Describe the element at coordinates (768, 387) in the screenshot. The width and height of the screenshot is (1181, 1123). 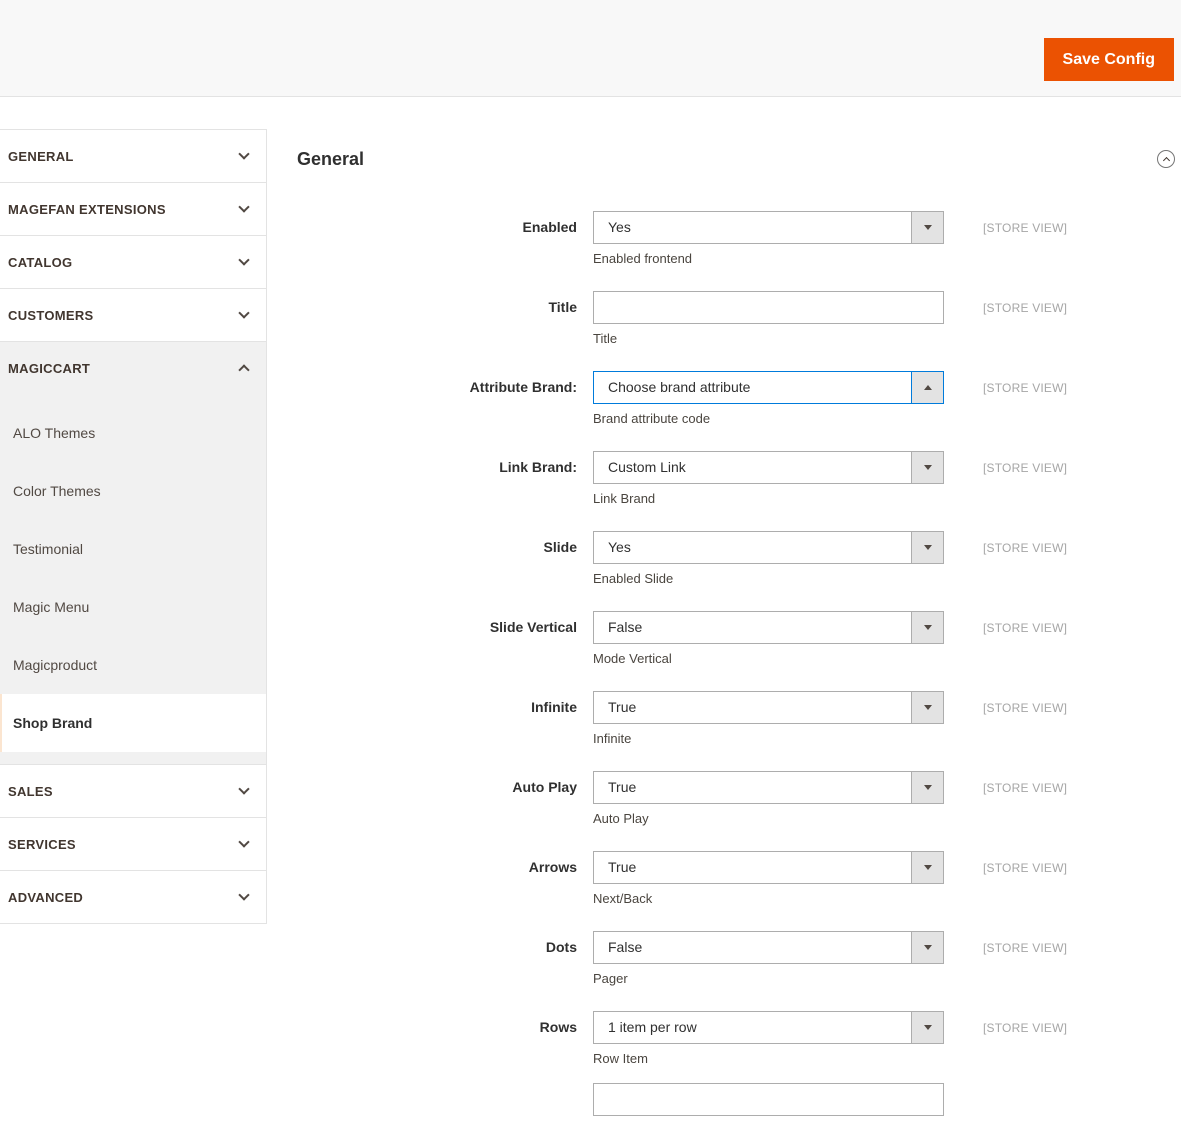
I see `select-attribute-brand: Choose brand attribute` at that location.